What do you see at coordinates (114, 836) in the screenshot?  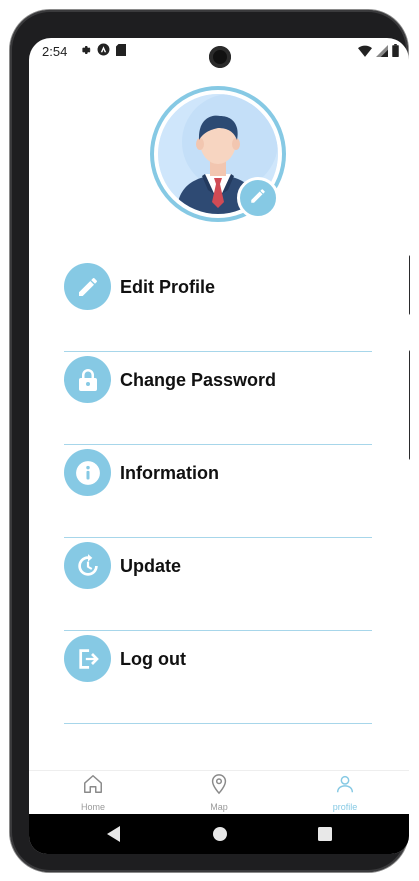 I see `back-icon` at bounding box center [114, 836].